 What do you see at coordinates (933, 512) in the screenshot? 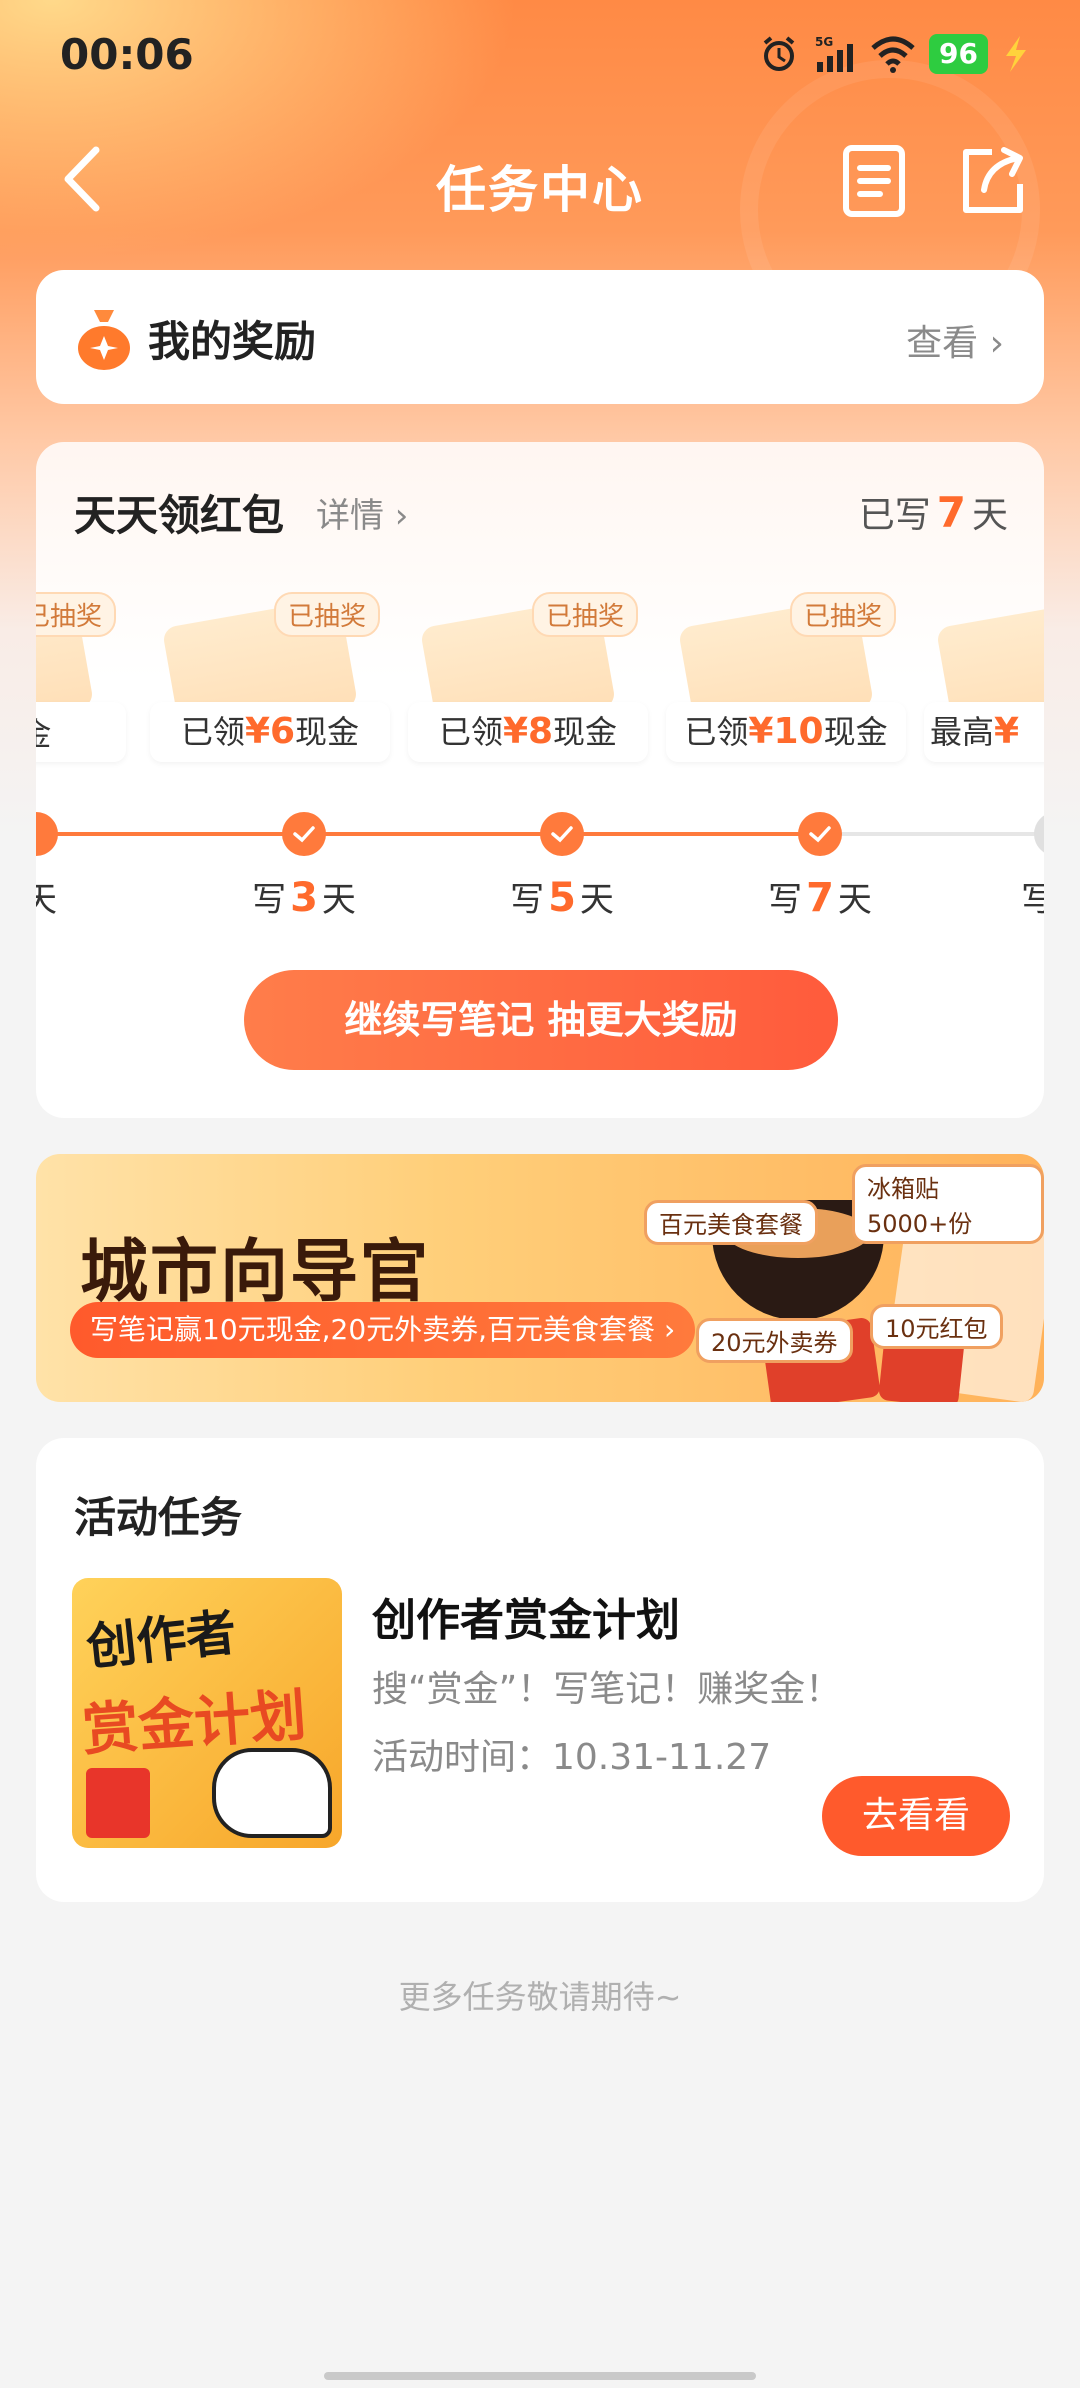
I see `written-days-counter: 已写 7 天` at bounding box center [933, 512].